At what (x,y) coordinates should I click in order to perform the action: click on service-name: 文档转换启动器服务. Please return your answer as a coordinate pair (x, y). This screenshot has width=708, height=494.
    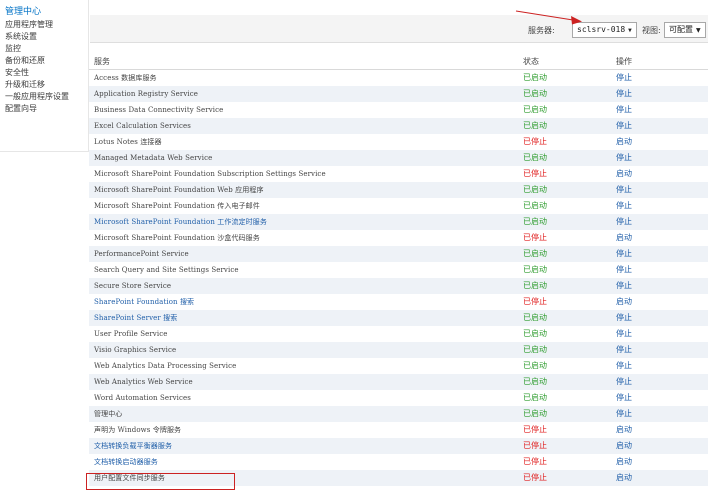
    Looking at the image, I should click on (126, 462).